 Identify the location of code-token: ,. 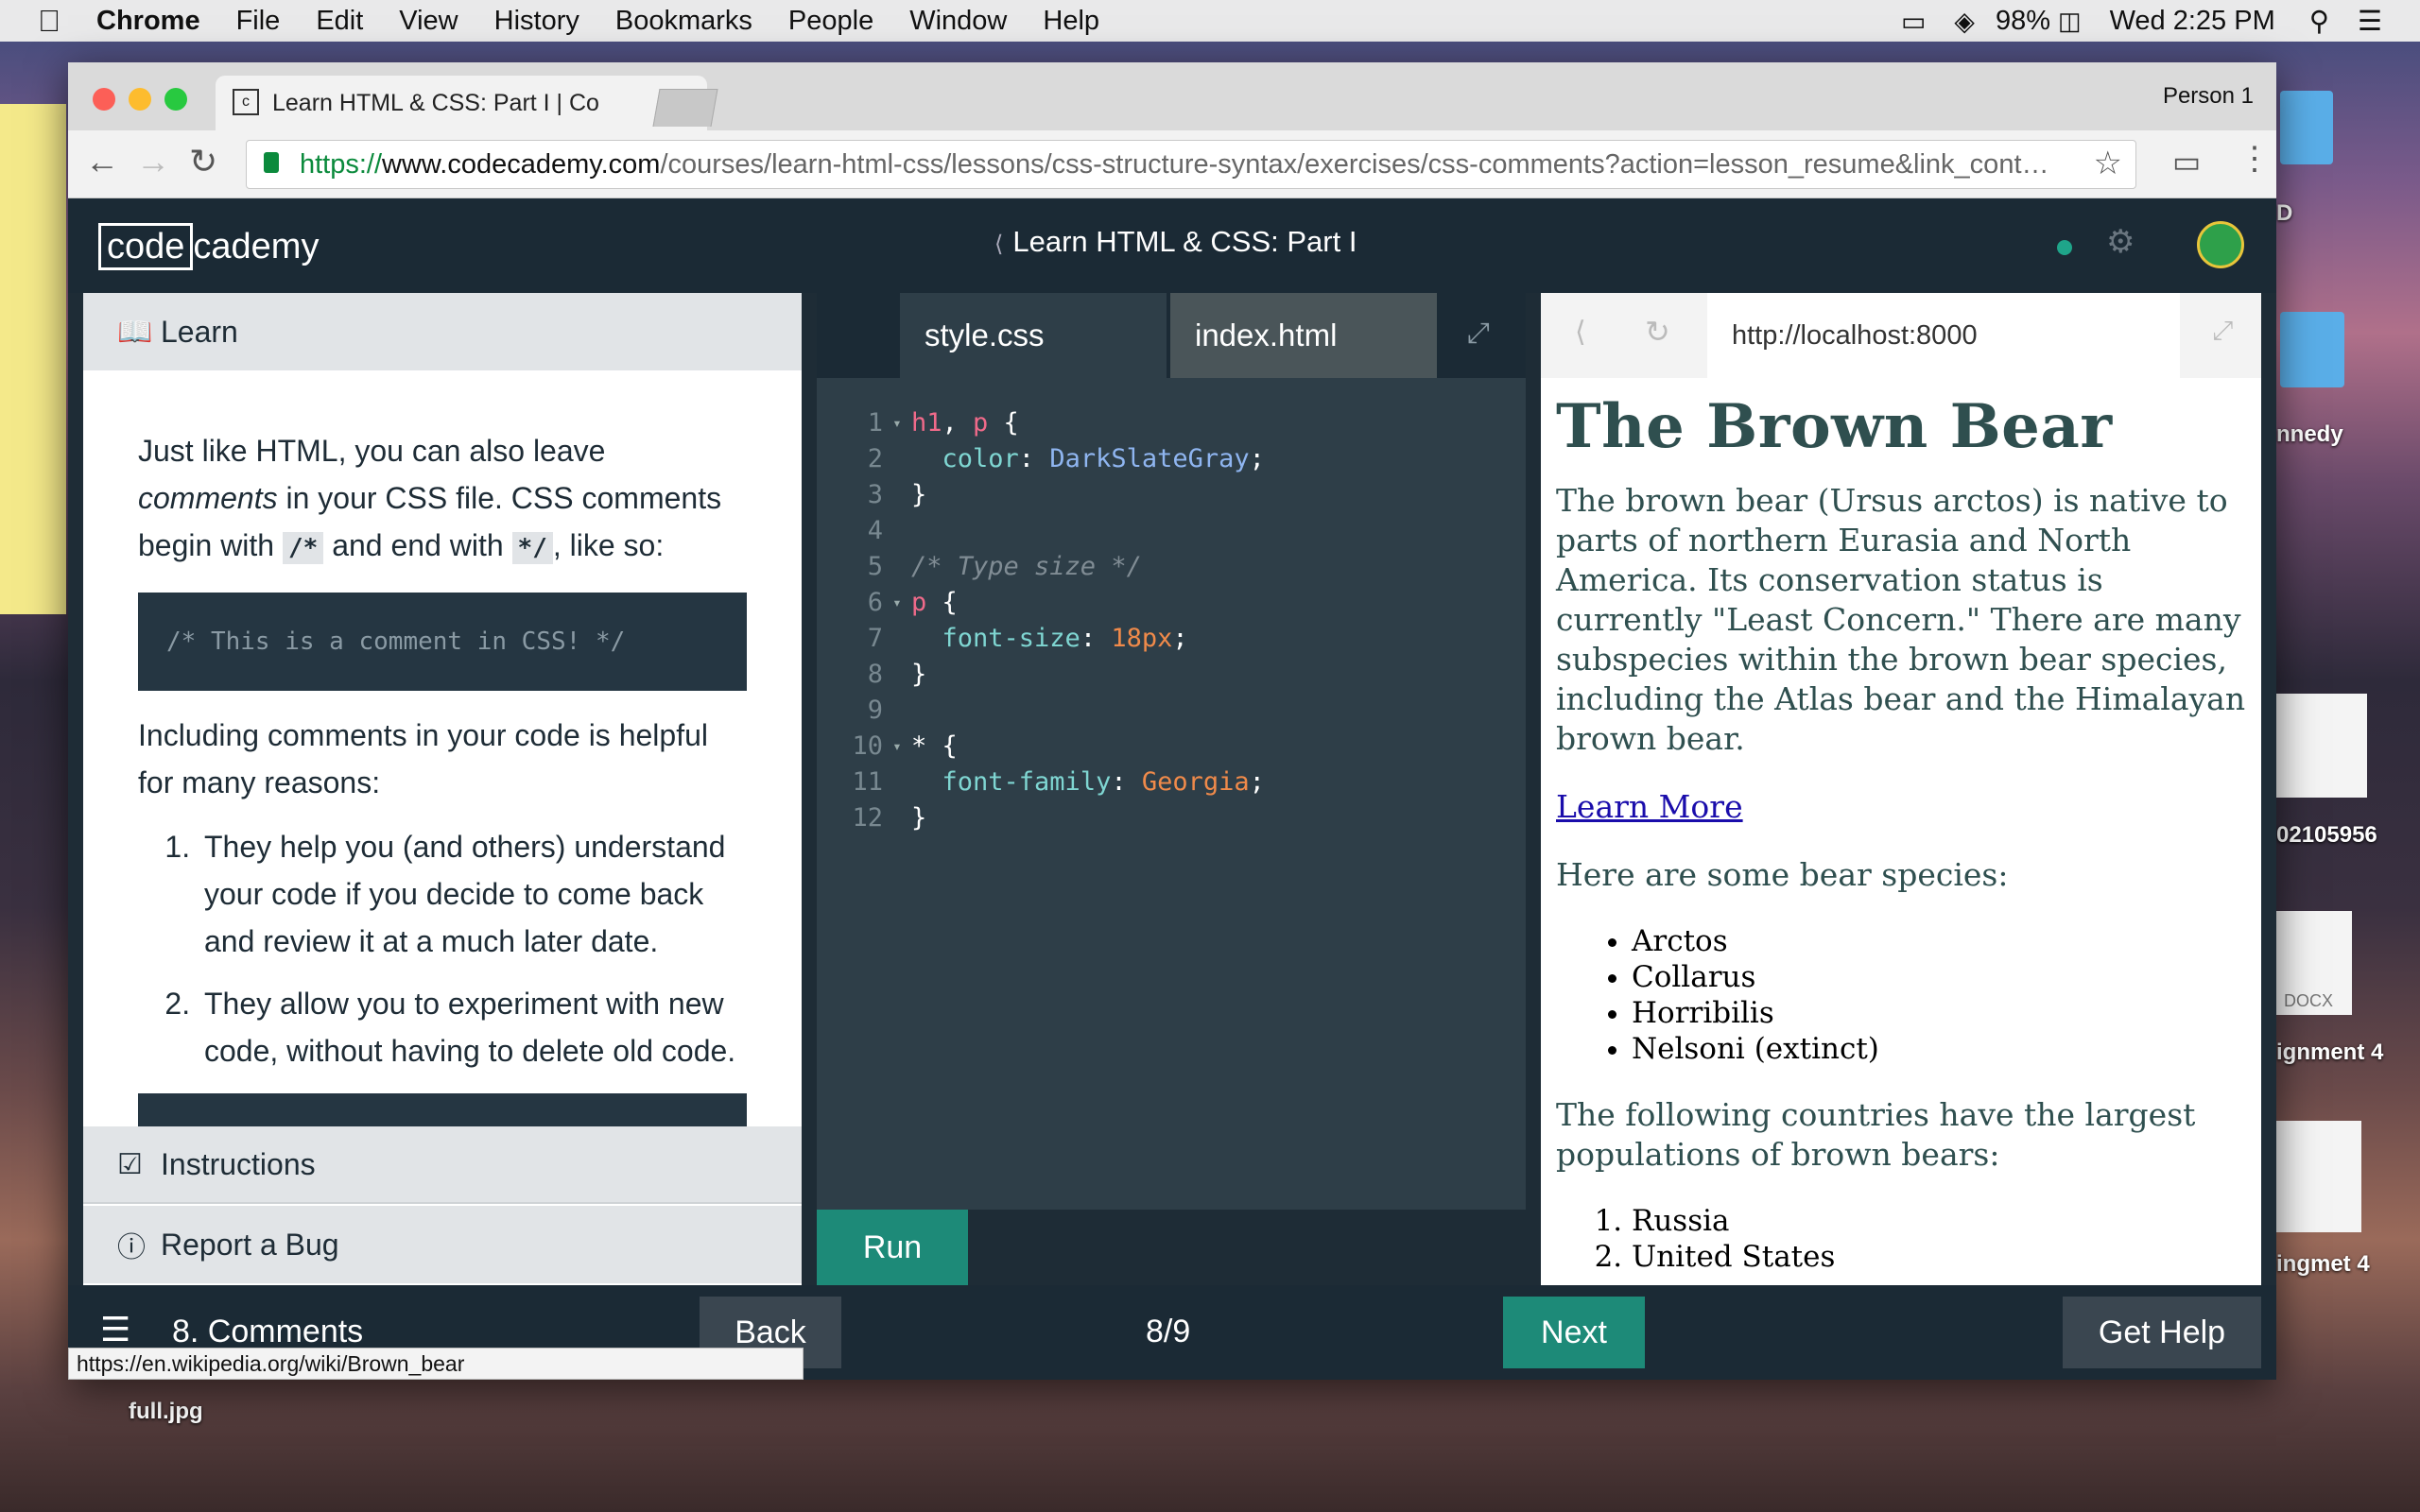
(958, 422).